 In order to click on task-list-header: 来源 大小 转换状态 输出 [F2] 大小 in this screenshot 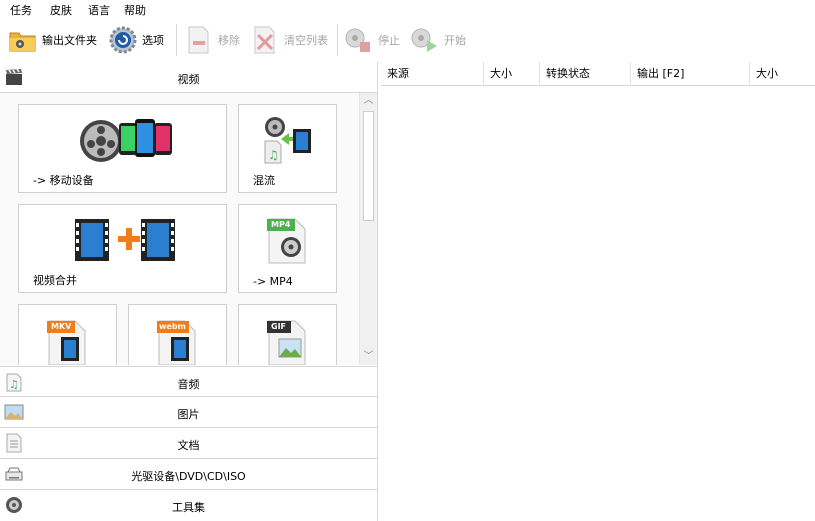, I will do `click(598, 74)`.